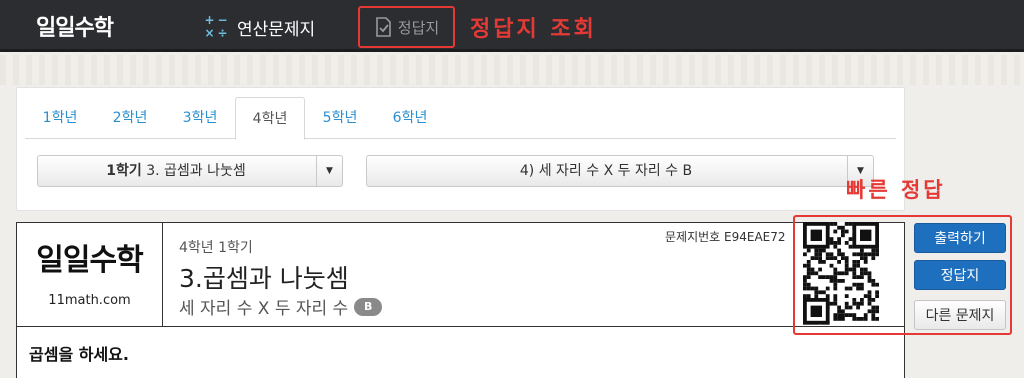 This screenshot has width=1024, height=378. What do you see at coordinates (418, 27) in the screenshot?
I see `nav-answer-label: 정답지` at bounding box center [418, 27].